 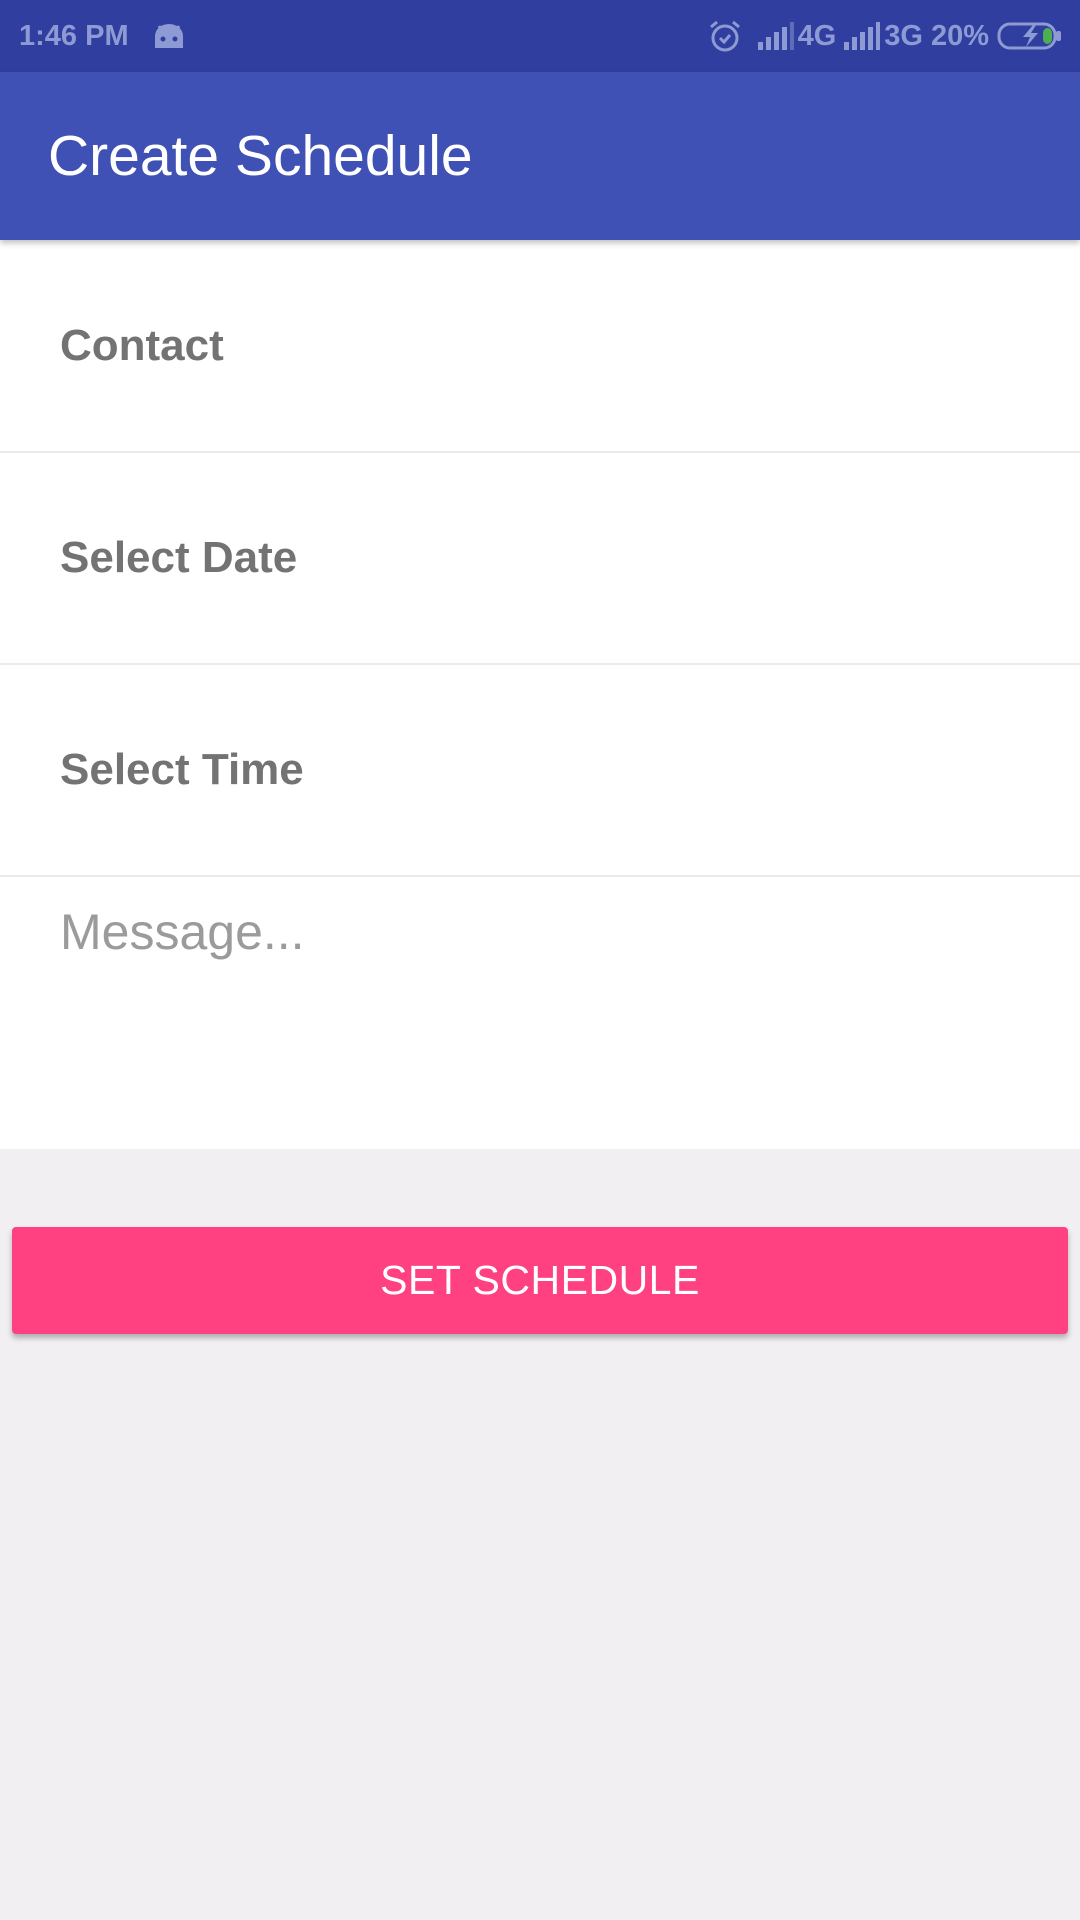 What do you see at coordinates (182, 769) in the screenshot?
I see `select-time-label: Select Time` at bounding box center [182, 769].